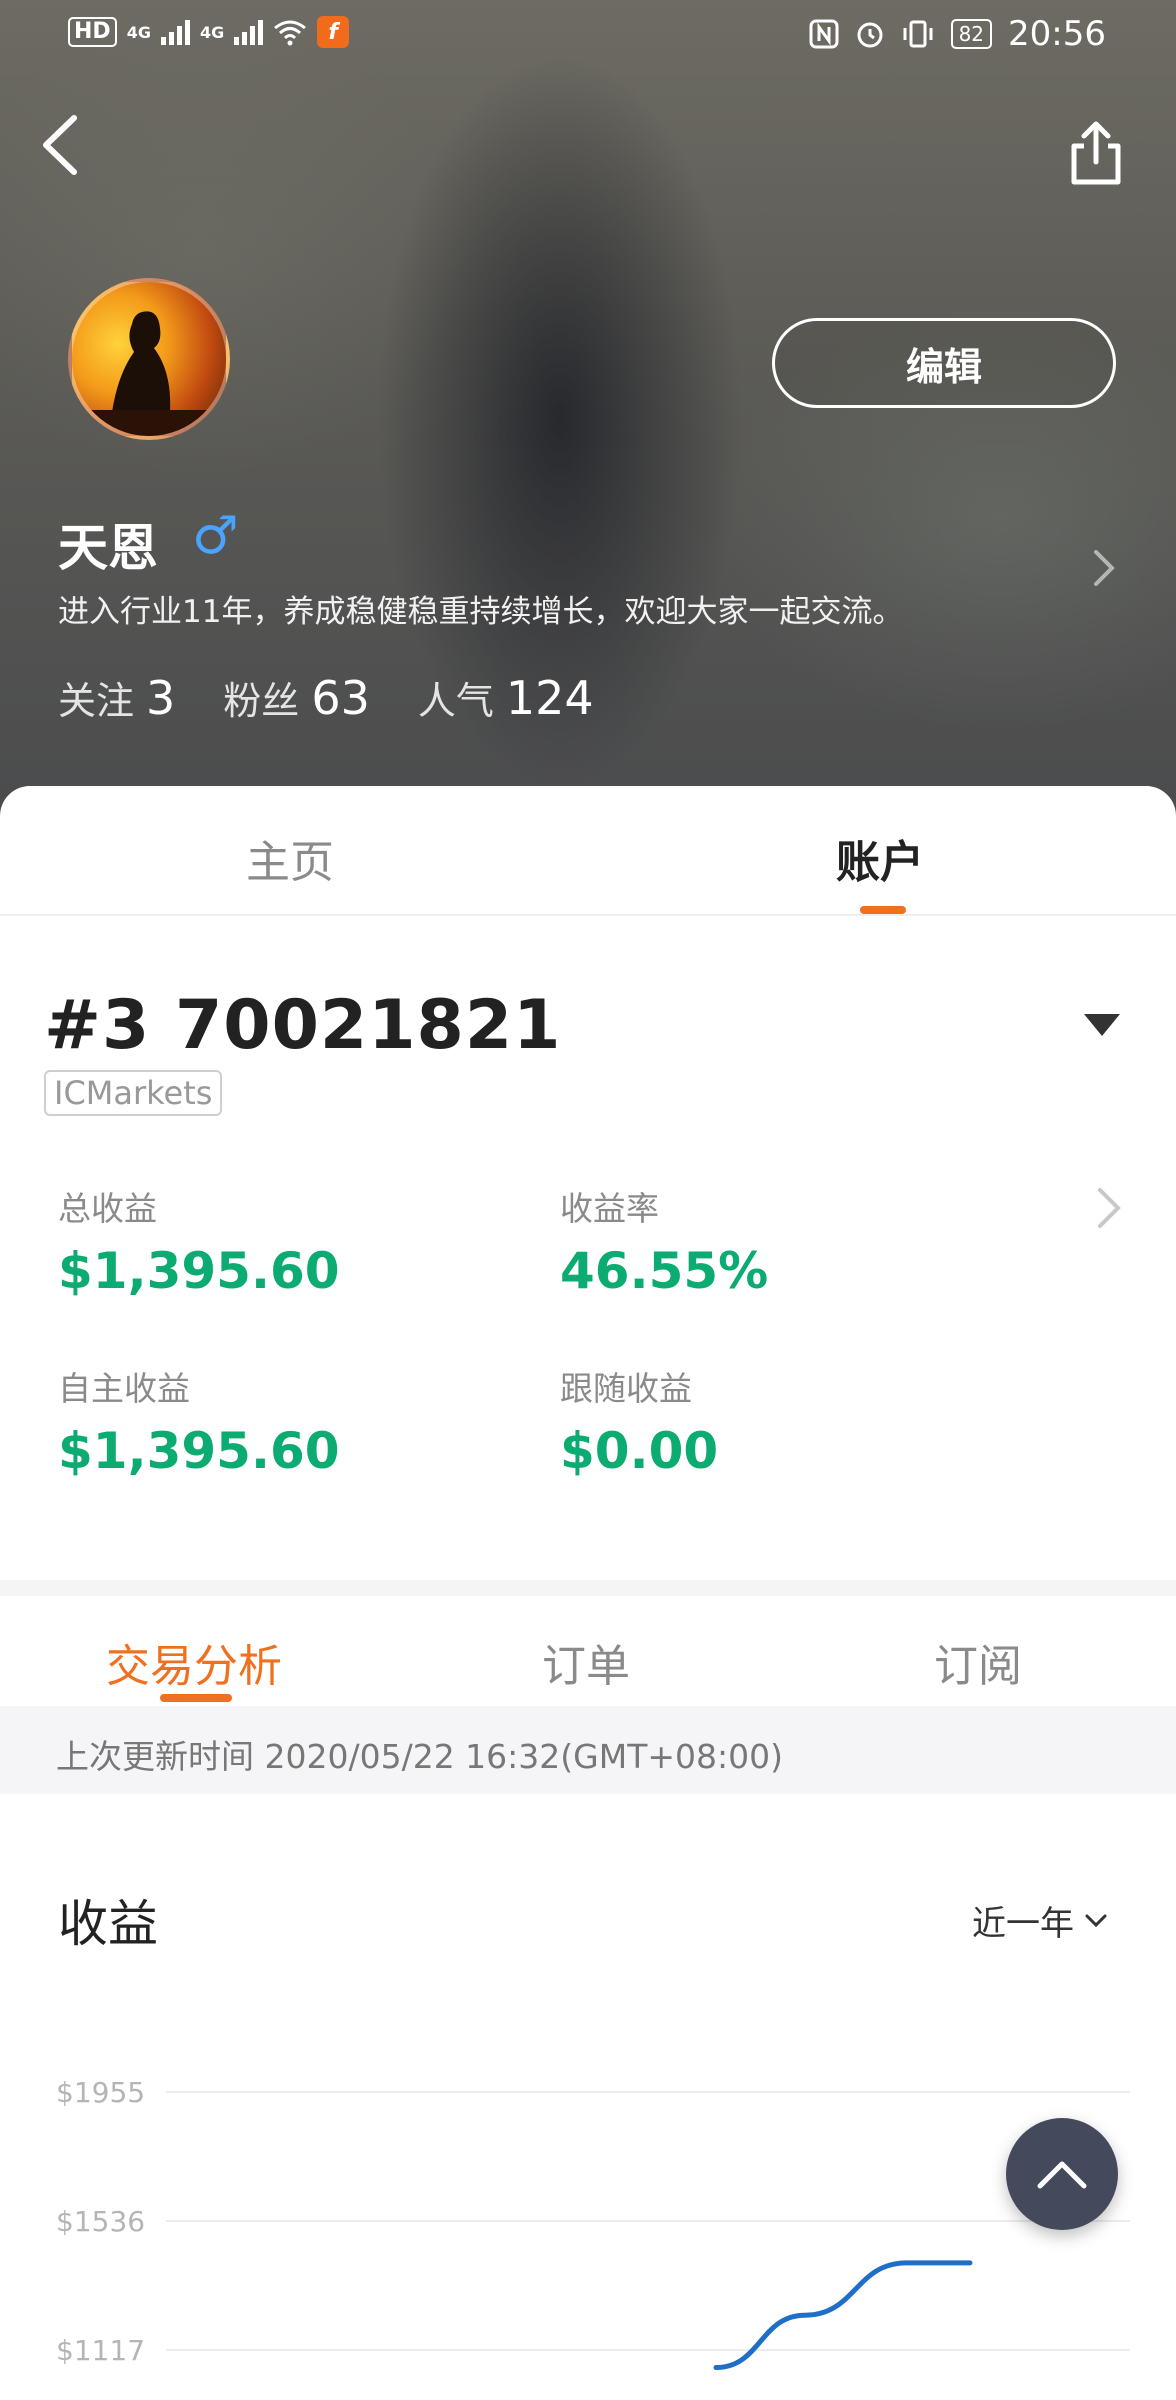 This screenshot has height=2400, width=1176. Describe the element at coordinates (196, 1698) in the screenshot. I see `active-subtab-indicator` at that location.